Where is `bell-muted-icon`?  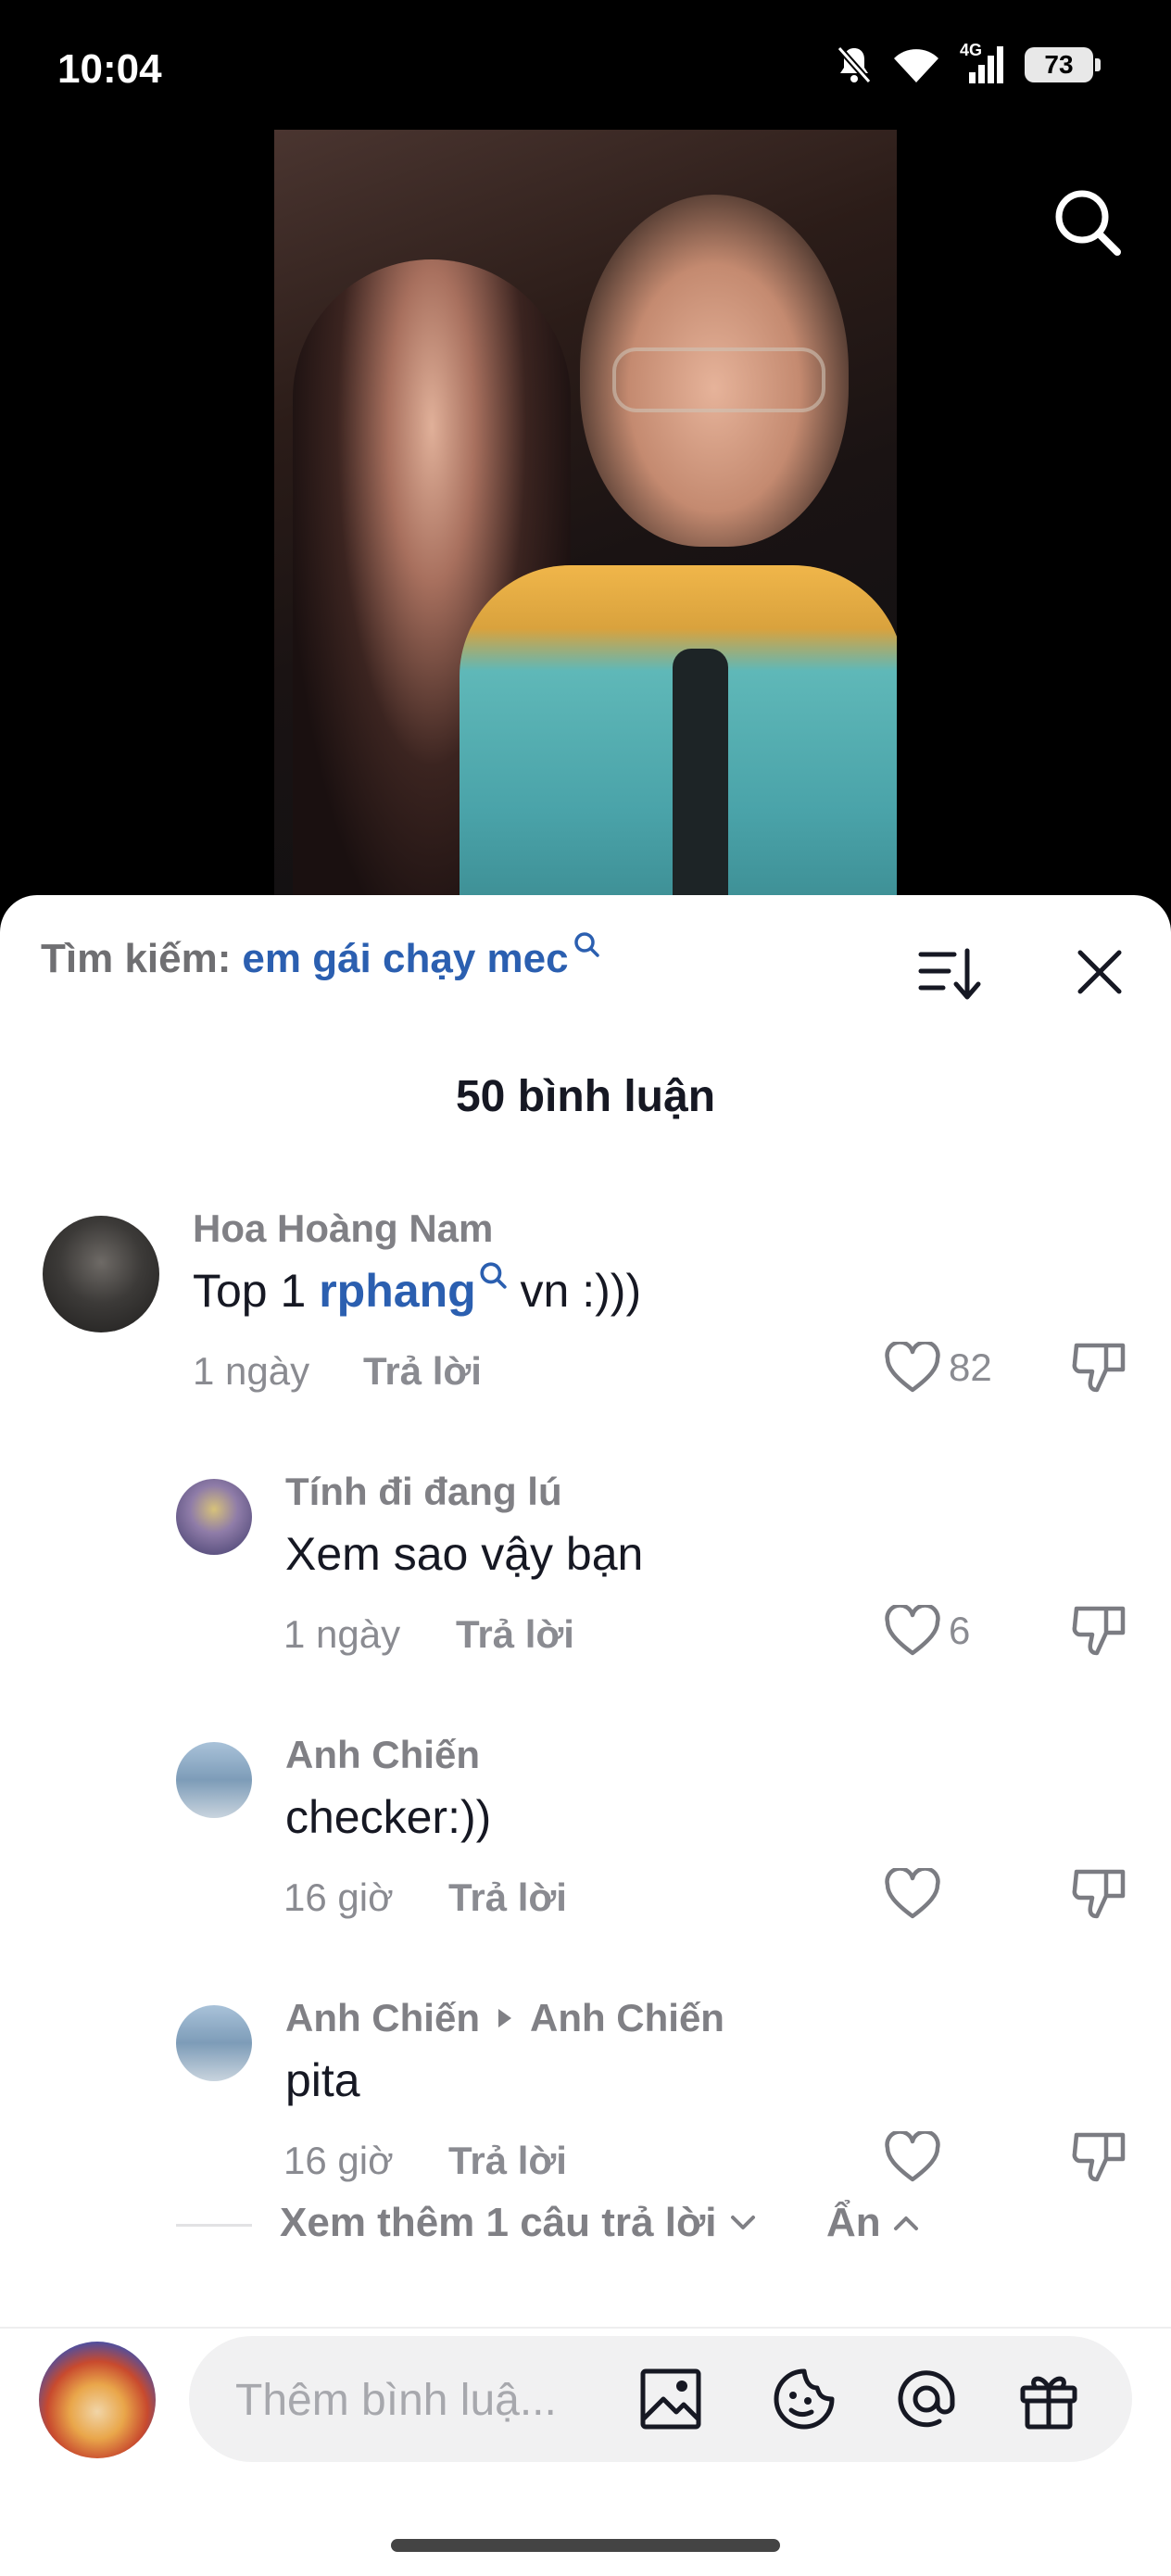 bell-muted-icon is located at coordinates (855, 64).